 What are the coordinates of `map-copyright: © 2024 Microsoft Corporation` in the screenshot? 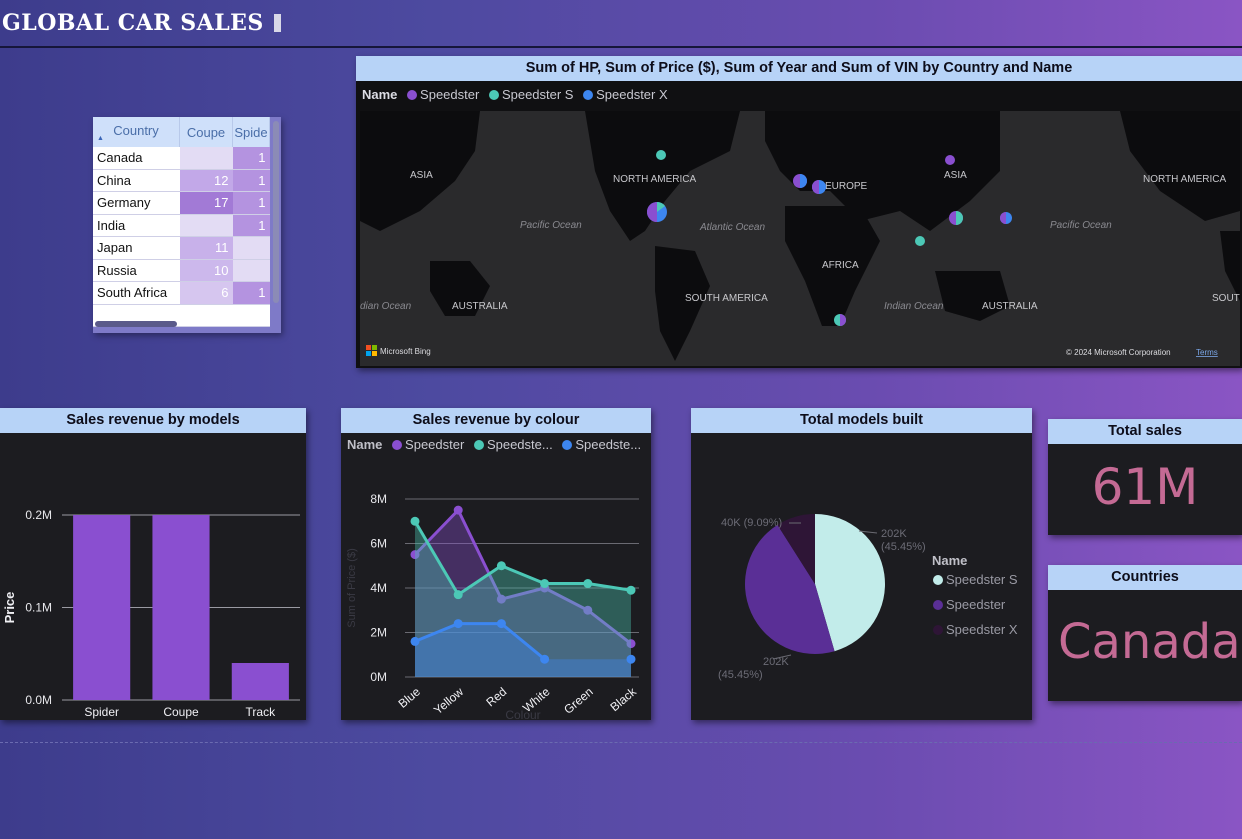 It's located at (1118, 352).